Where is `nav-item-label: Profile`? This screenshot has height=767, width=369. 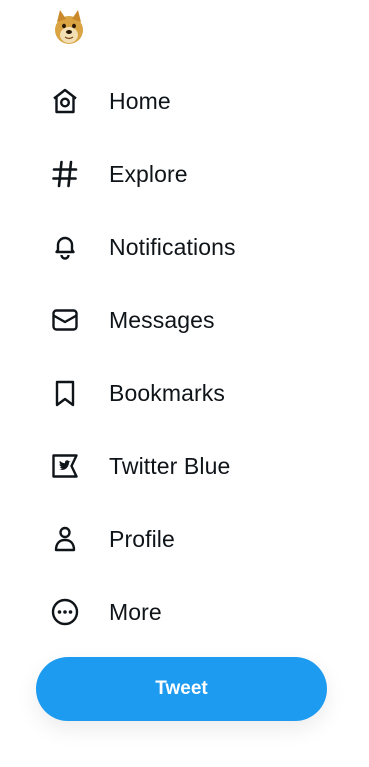
nav-item-label: Profile is located at coordinates (142, 538).